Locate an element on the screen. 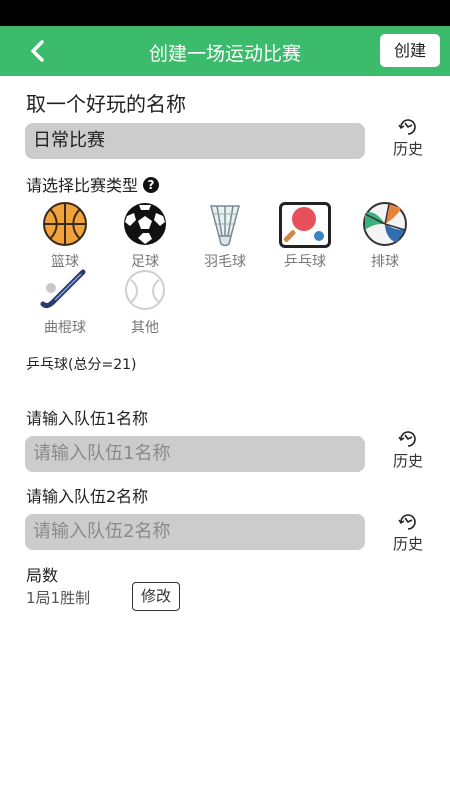 Image resolution: width=450 pixels, height=800 pixels. team1-title: 请输入队伍1名称 is located at coordinates (87, 418).